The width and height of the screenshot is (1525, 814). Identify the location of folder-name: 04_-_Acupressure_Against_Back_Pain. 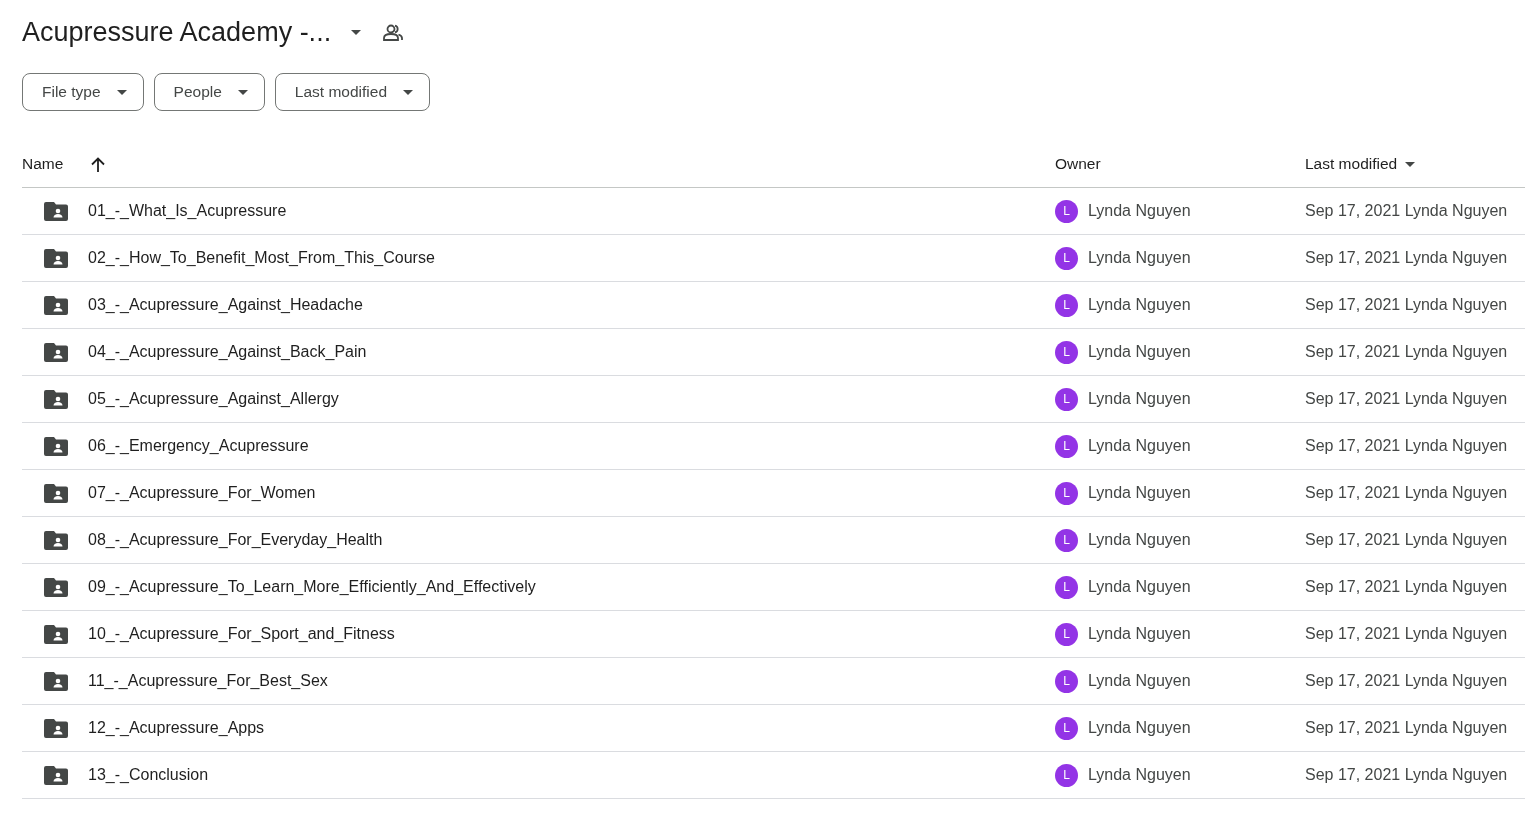
(227, 352).